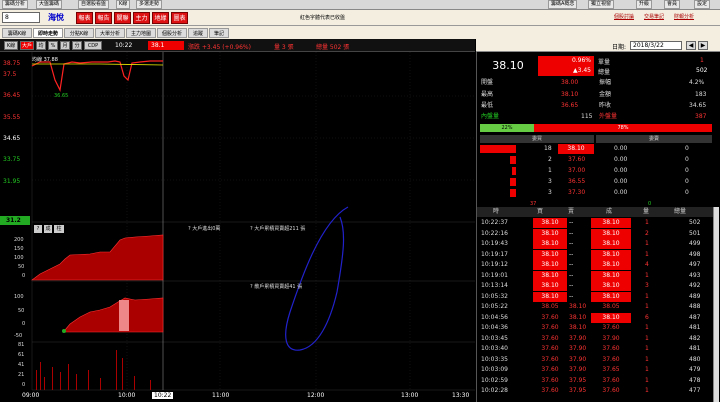 Image resolution: width=720 pixels, height=402 pixels. What do you see at coordinates (591, 359) in the screenshot?
I see `table-row: 10:03:35 37.60 37.90 37.60 1 480` at bounding box center [591, 359].